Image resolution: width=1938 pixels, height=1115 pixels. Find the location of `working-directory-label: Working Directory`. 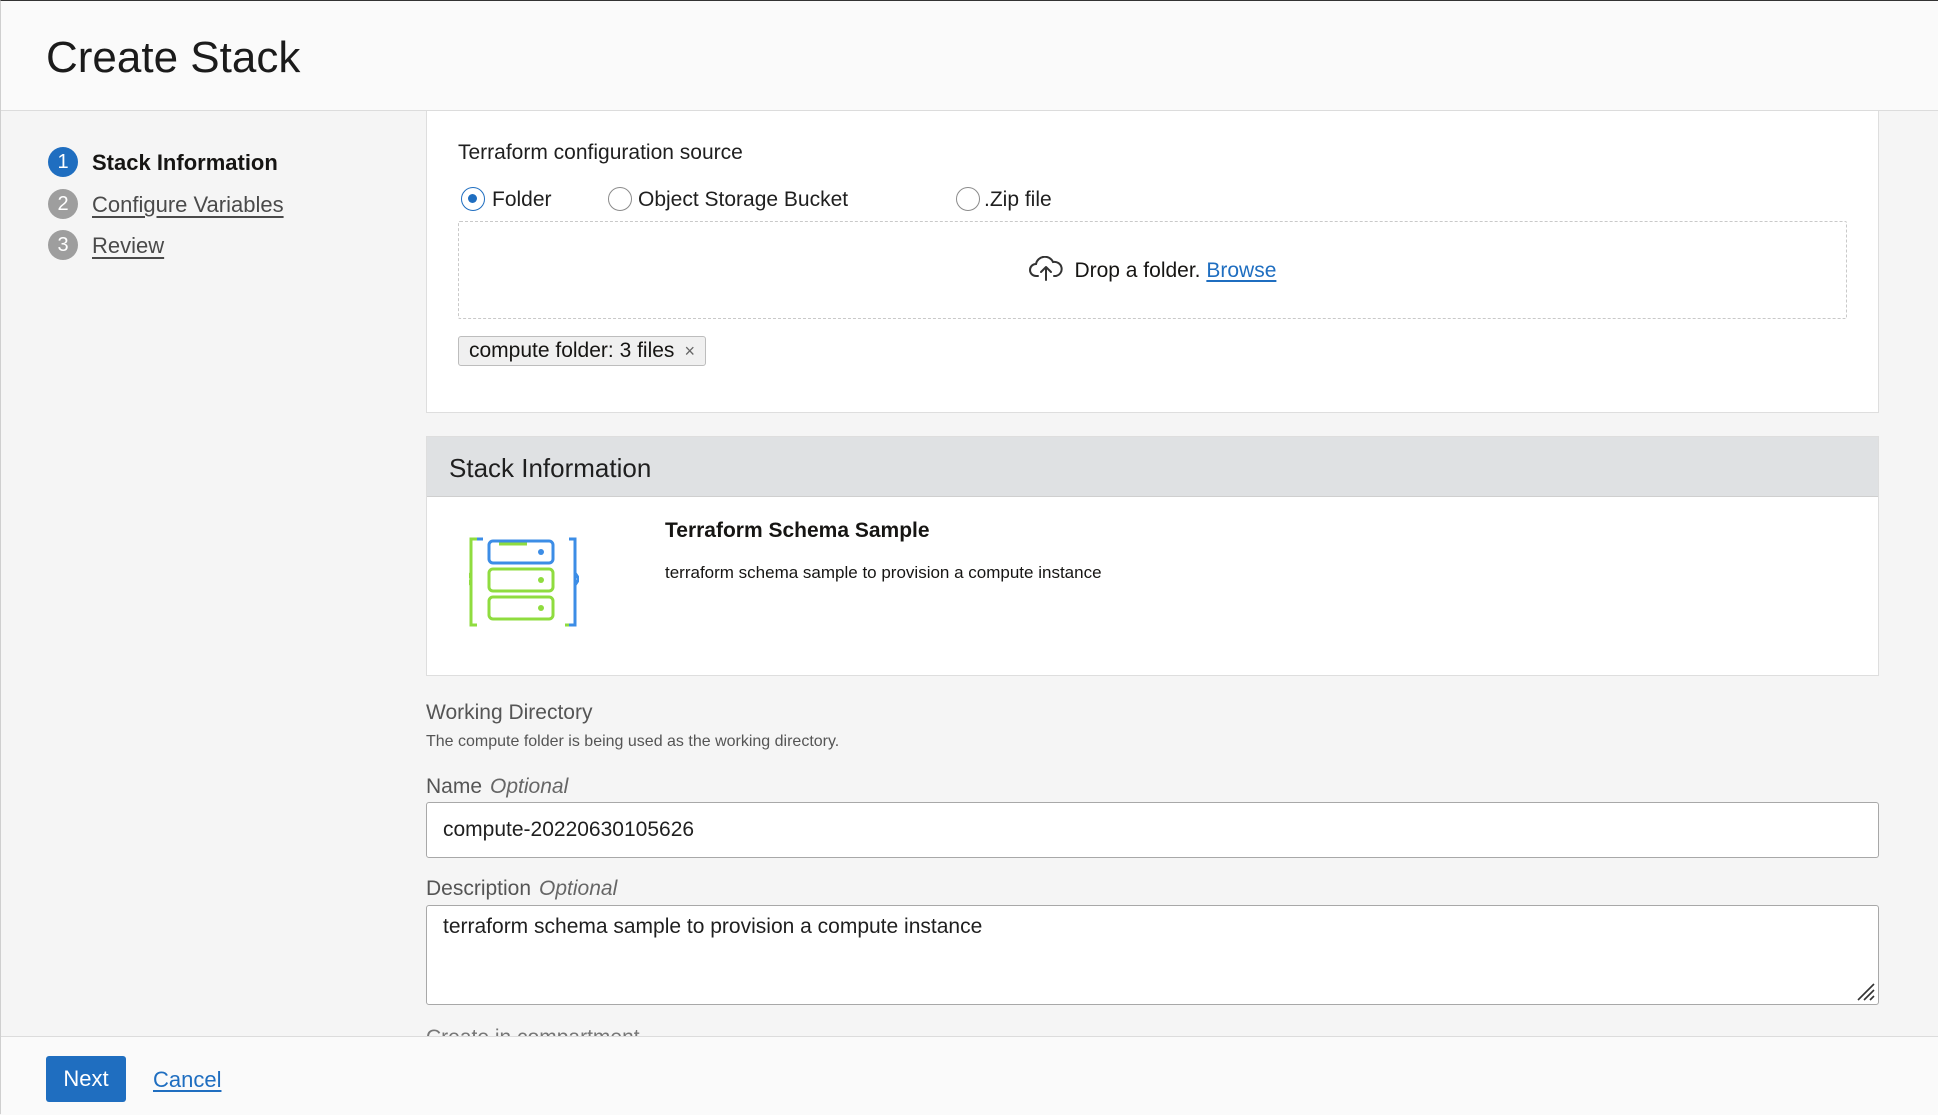

working-directory-label: Working Directory is located at coordinates (509, 712).